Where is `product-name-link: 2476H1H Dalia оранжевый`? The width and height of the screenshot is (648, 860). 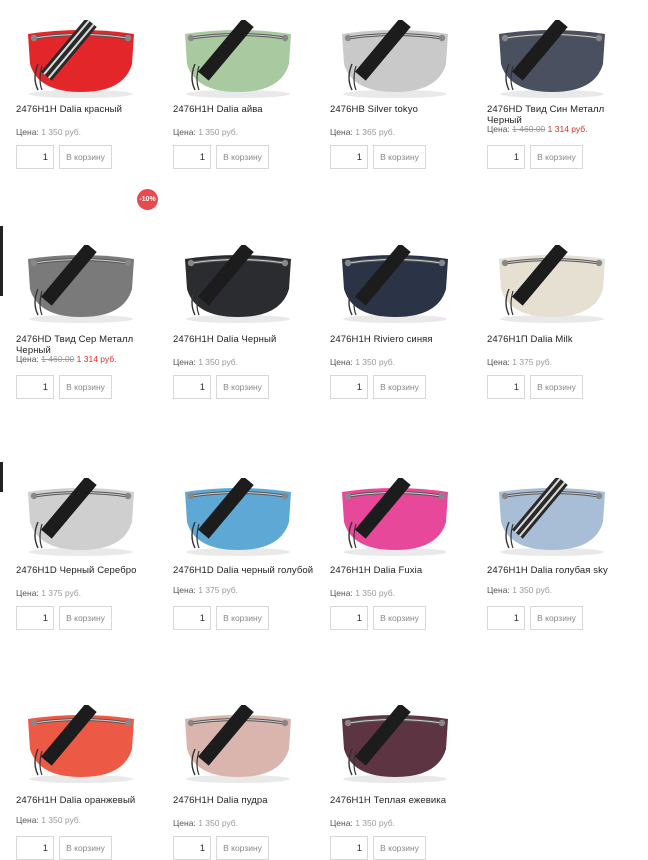 product-name-link: 2476H1H Dalia оранжевый is located at coordinates (91, 800).